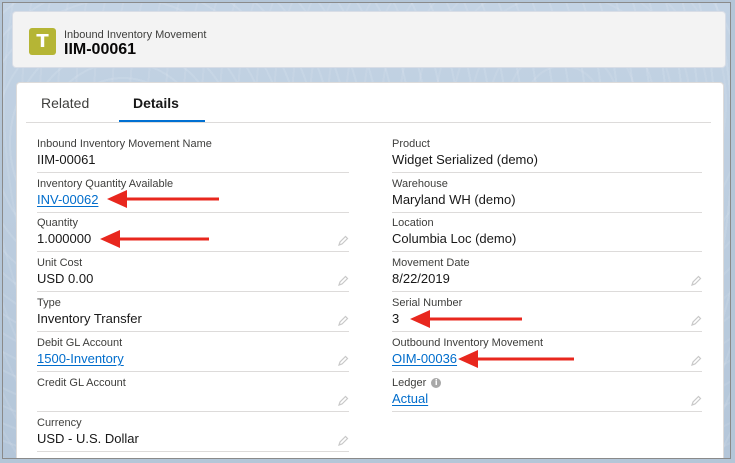  Describe the element at coordinates (547, 157) in the screenshot. I see `field-product: Product Widget Serialized (demo)` at that location.